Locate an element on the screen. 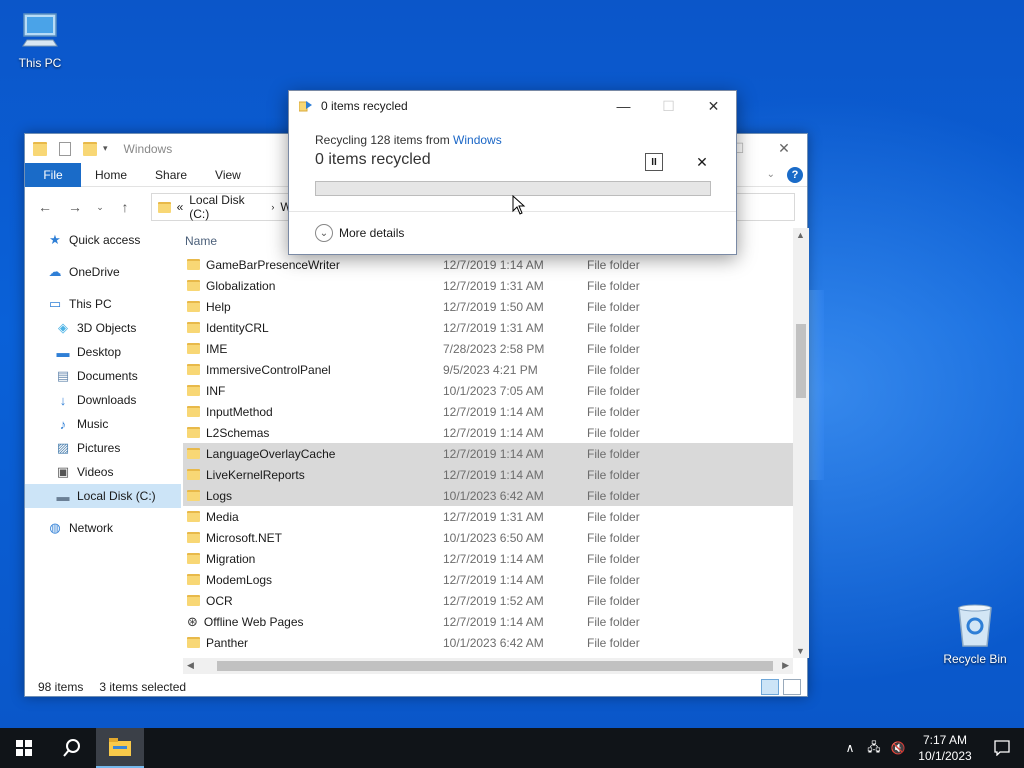 This screenshot has width=1024, height=768. sidebar-item-downloads: ↓ Downloads is located at coordinates (103, 400).